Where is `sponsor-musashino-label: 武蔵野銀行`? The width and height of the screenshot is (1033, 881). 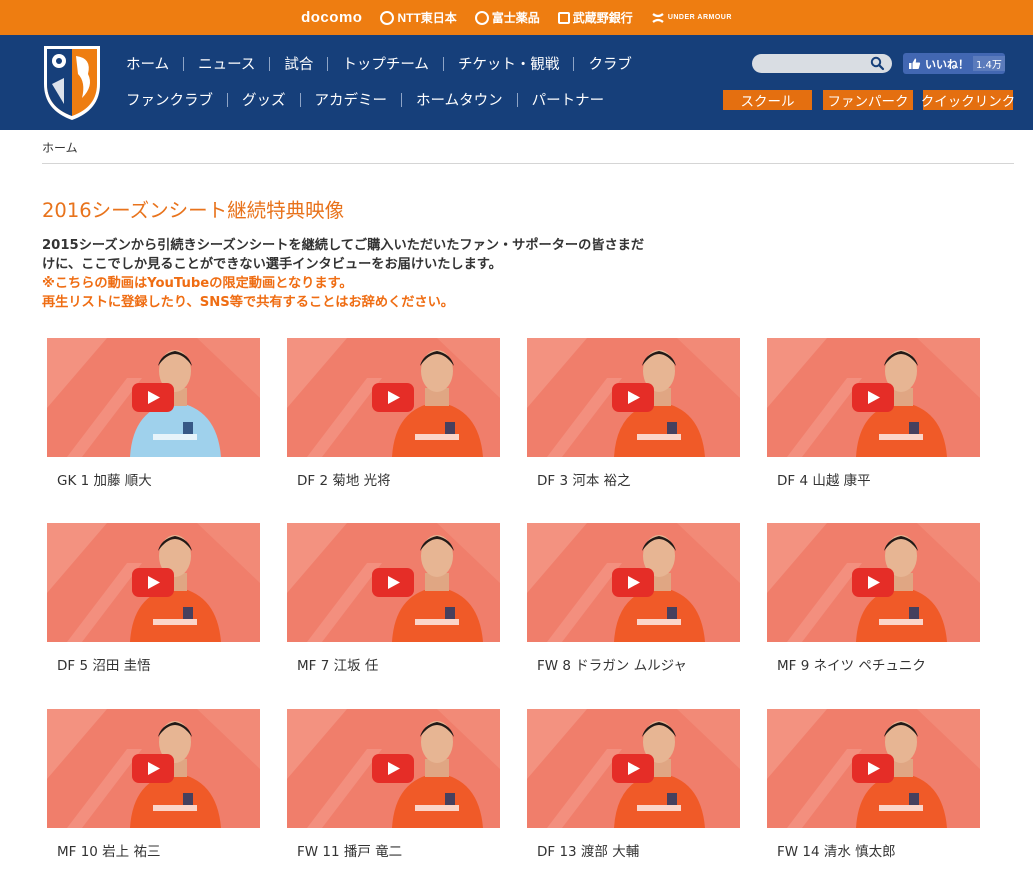 sponsor-musashino-label: 武蔵野銀行 is located at coordinates (602, 18).